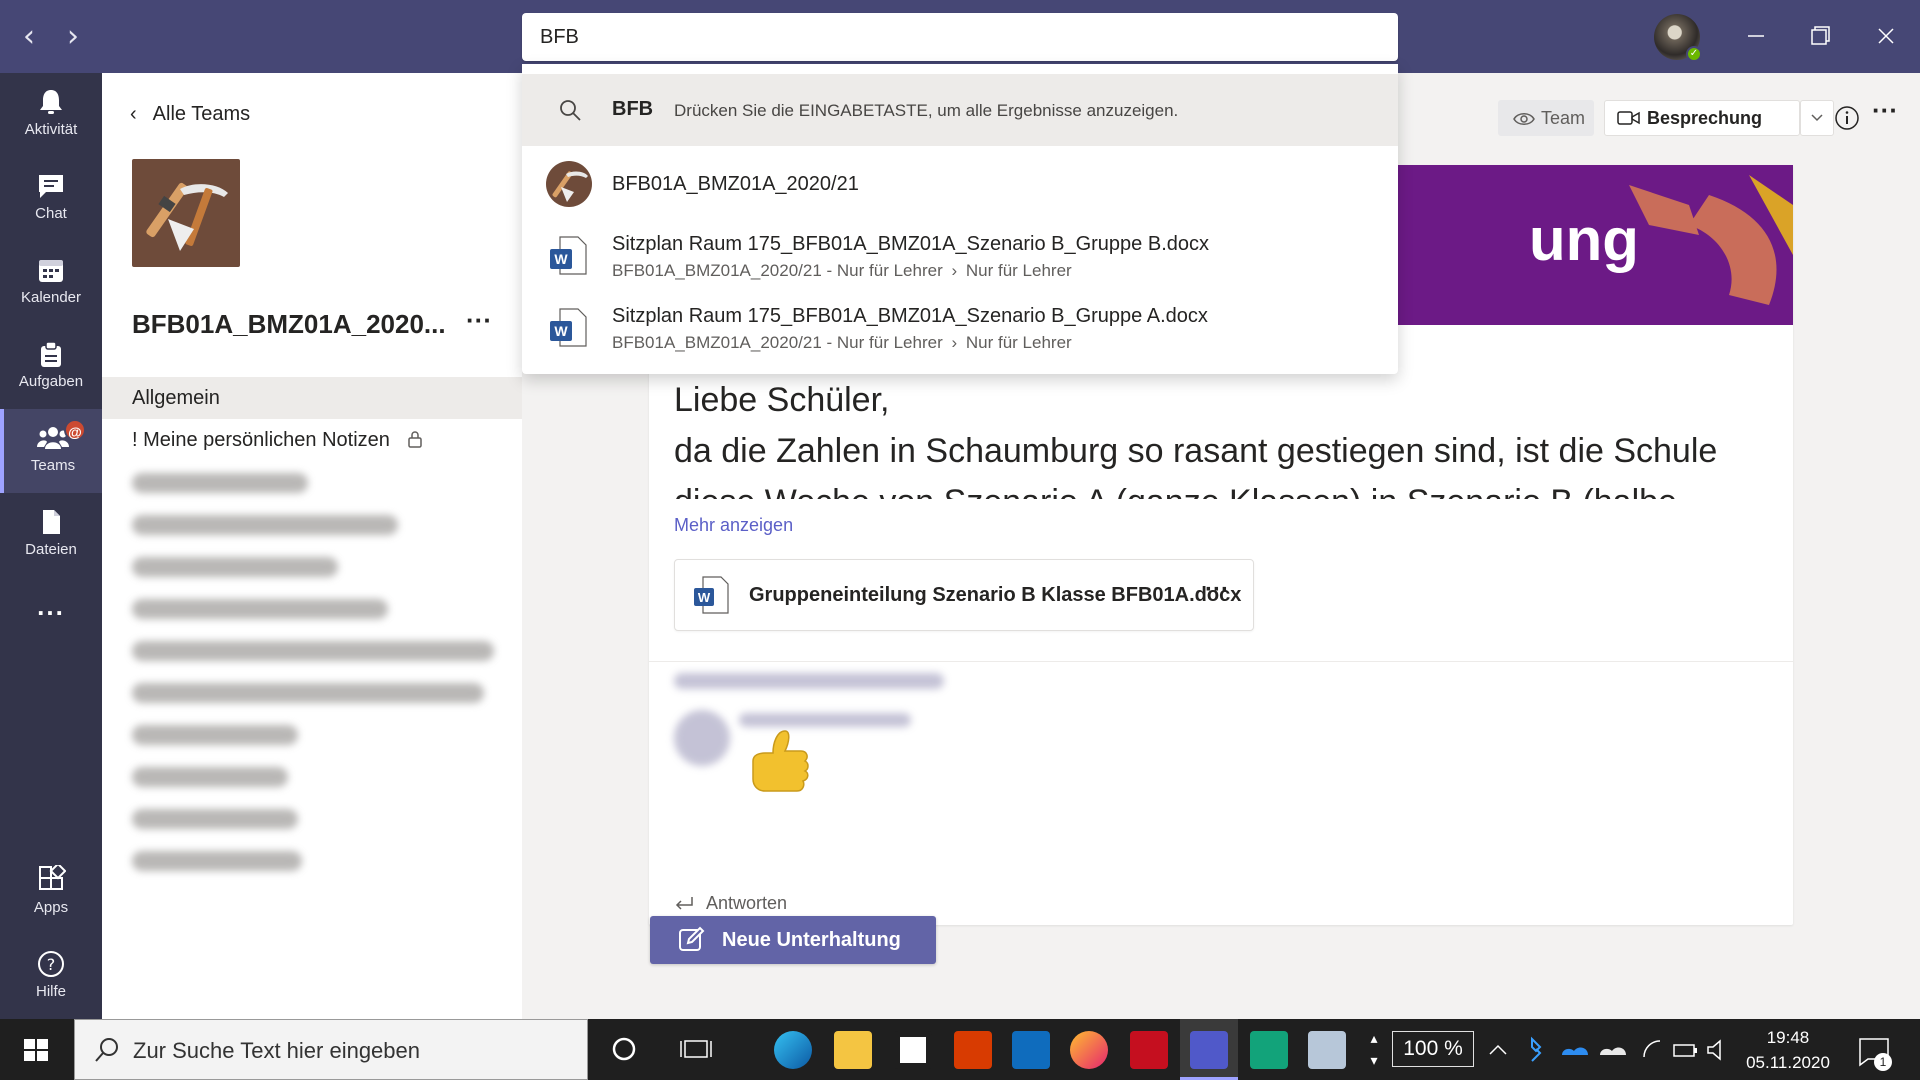 The width and height of the screenshot is (1920, 1080). What do you see at coordinates (1546, 118) in the screenshot?
I see `team-button: Team` at bounding box center [1546, 118].